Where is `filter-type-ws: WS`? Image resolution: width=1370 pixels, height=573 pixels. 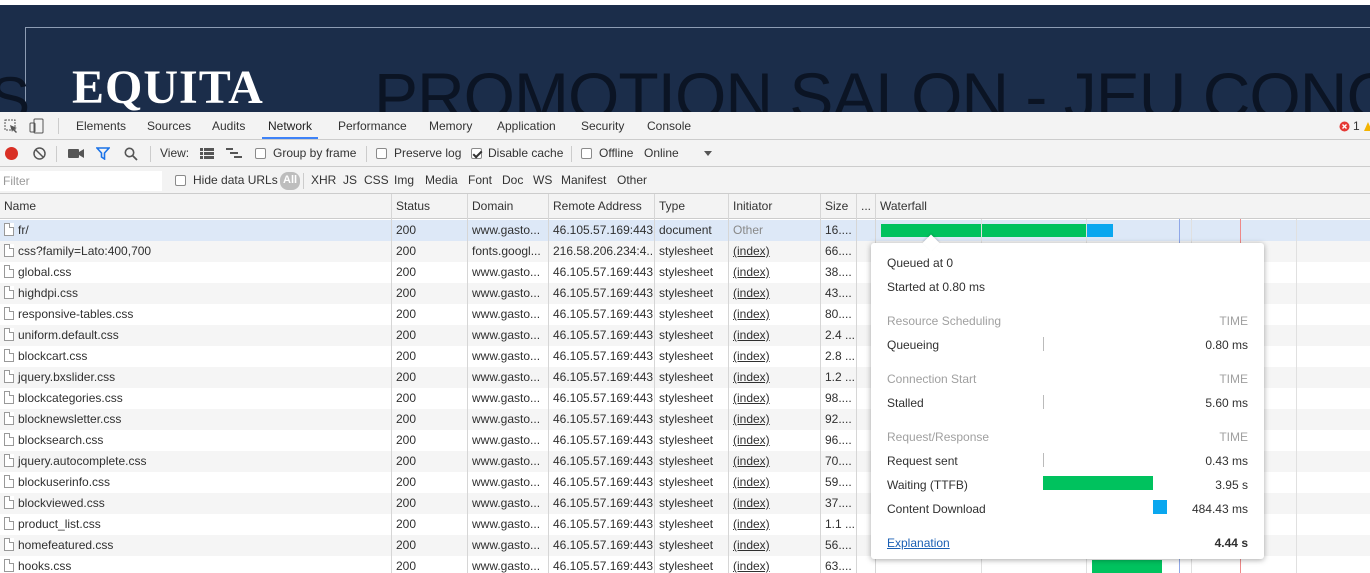
filter-type-ws: WS is located at coordinates (542, 180).